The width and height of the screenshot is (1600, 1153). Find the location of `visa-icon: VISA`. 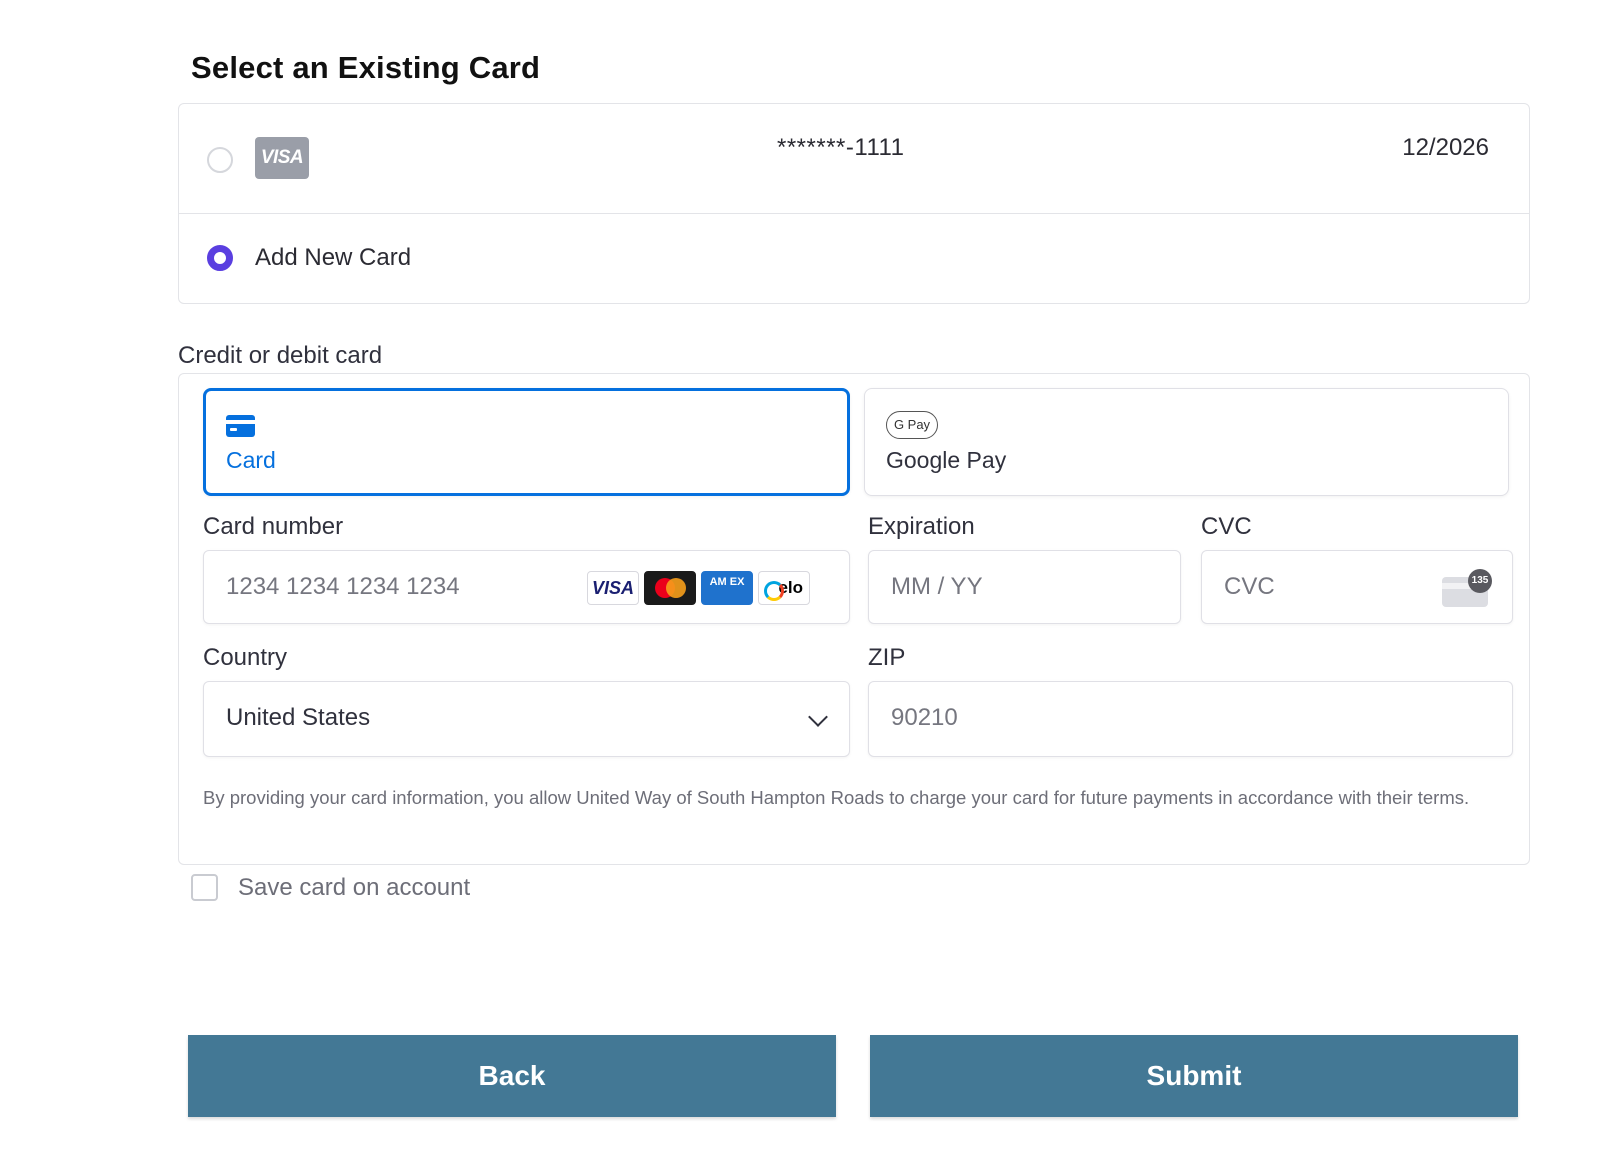

visa-icon: VISA is located at coordinates (613, 588).